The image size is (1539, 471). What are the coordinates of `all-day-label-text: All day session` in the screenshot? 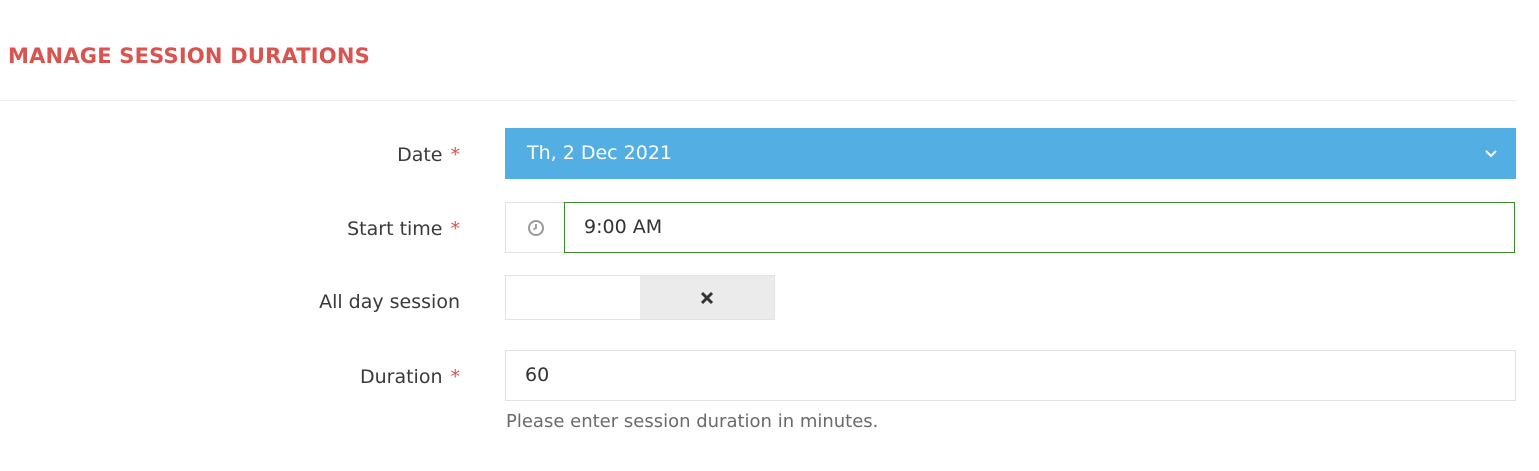 It's located at (389, 302).